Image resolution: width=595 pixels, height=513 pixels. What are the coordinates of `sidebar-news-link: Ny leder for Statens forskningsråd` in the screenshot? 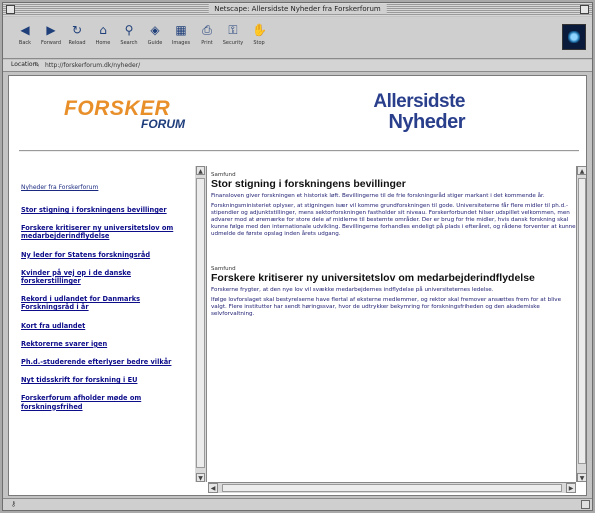 It's located at (101, 255).